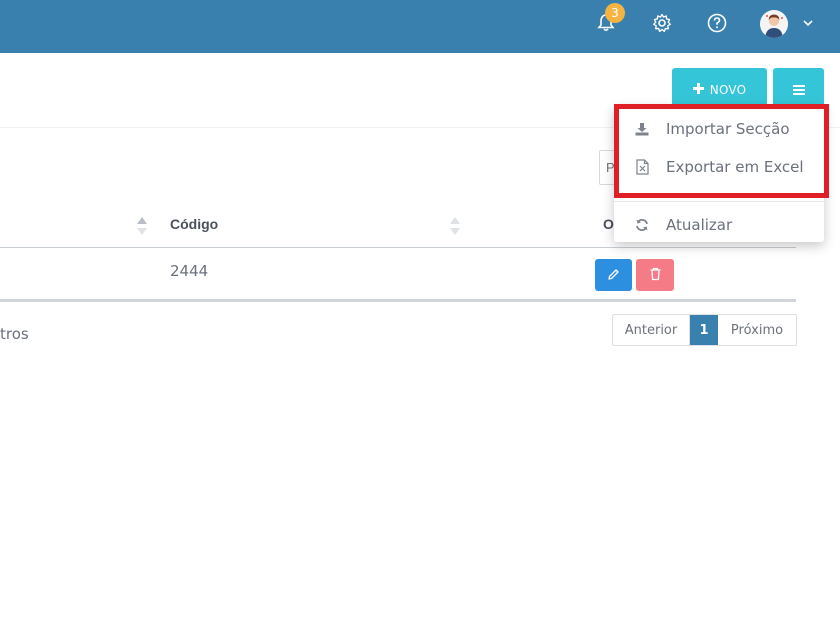 The width and height of the screenshot is (840, 625). Describe the element at coordinates (774, 24) in the screenshot. I see `avatar` at that location.